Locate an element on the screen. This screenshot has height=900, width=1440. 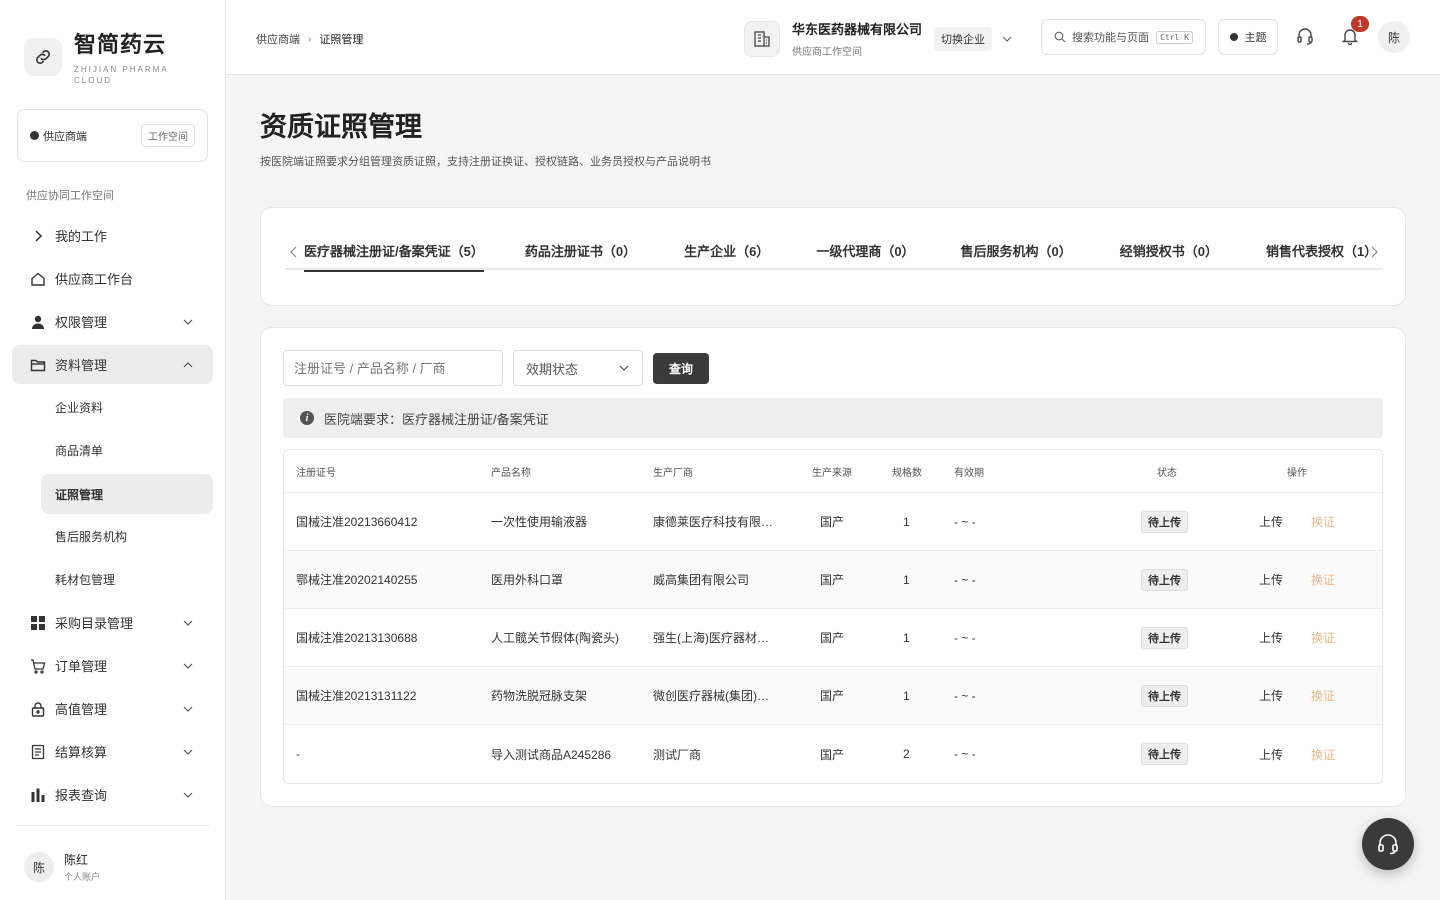
cell-reg-no: 鄂械注准20202140255 is located at coordinates (357, 580).